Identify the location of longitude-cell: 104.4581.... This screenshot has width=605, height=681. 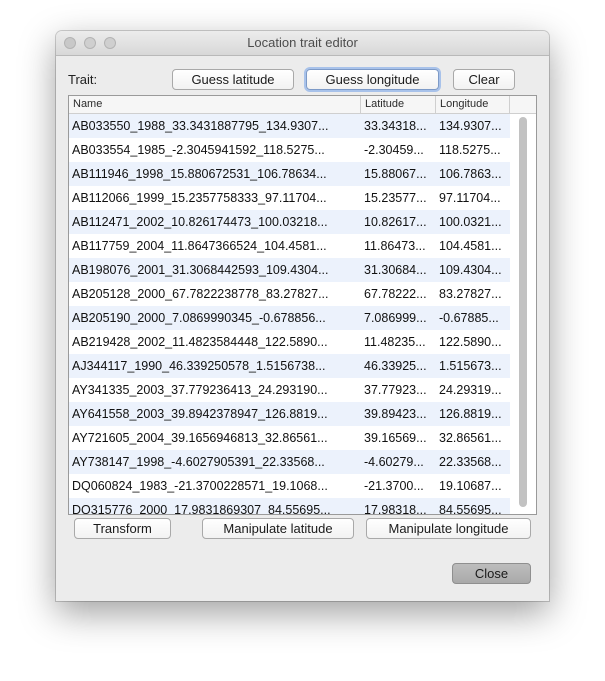
(473, 246).